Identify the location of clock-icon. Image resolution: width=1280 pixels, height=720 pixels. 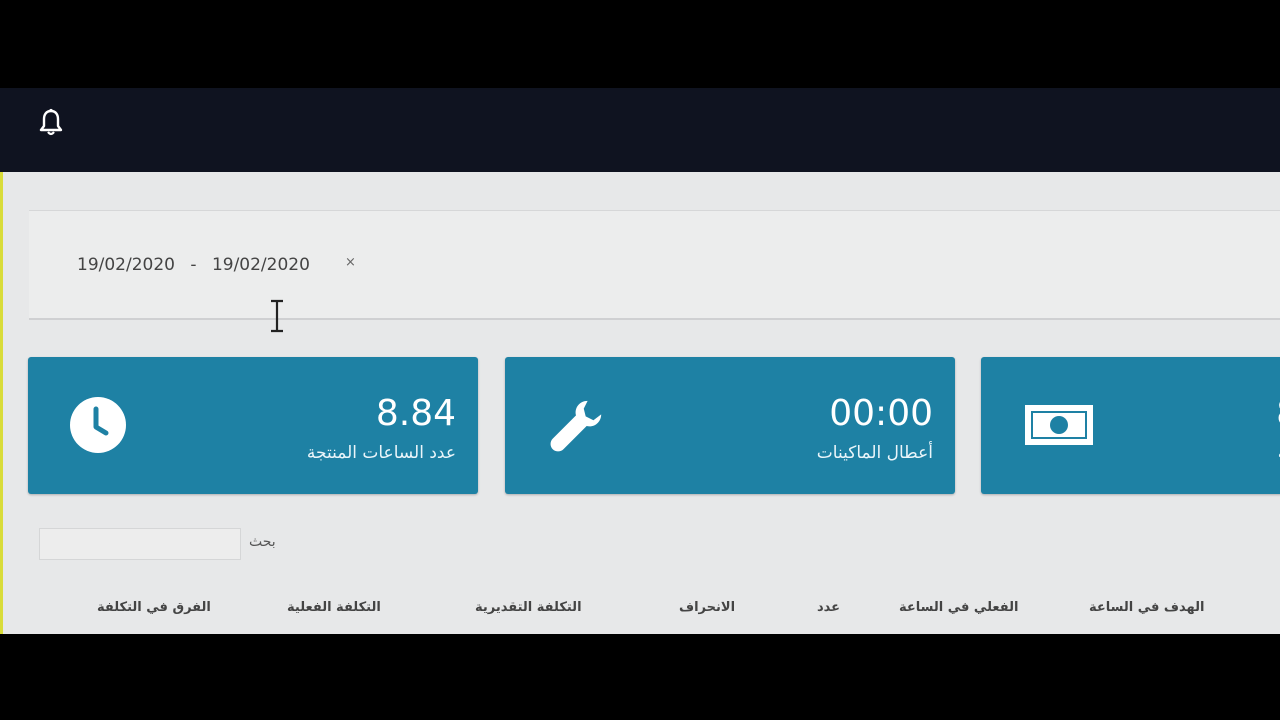
(98, 425).